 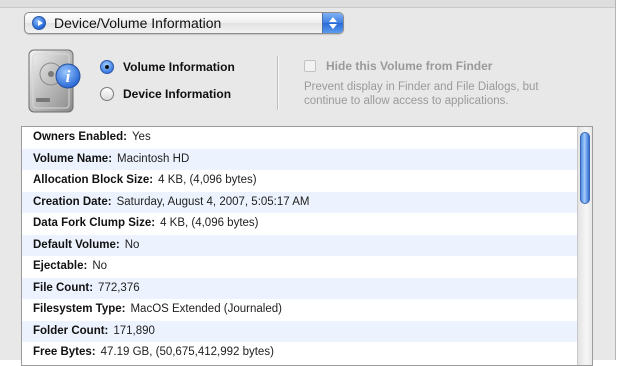 What do you see at coordinates (54, 81) in the screenshot?
I see `hard-disk-info-icon: i` at bounding box center [54, 81].